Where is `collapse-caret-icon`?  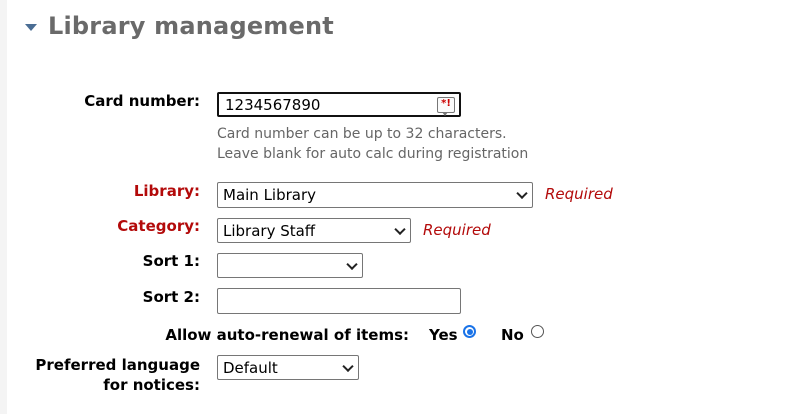 collapse-caret-icon is located at coordinates (31, 27).